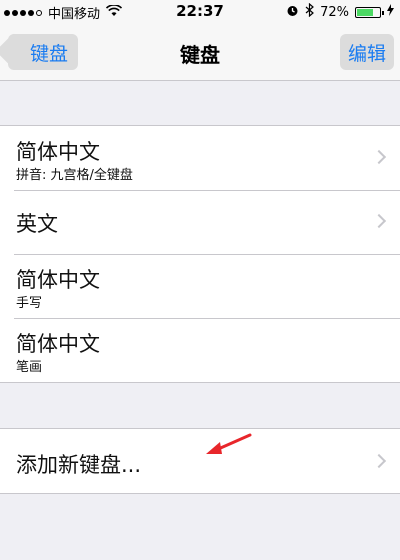  Describe the element at coordinates (200, 12) in the screenshot. I see `status-bar: 中国移动 22:37 72%` at that location.